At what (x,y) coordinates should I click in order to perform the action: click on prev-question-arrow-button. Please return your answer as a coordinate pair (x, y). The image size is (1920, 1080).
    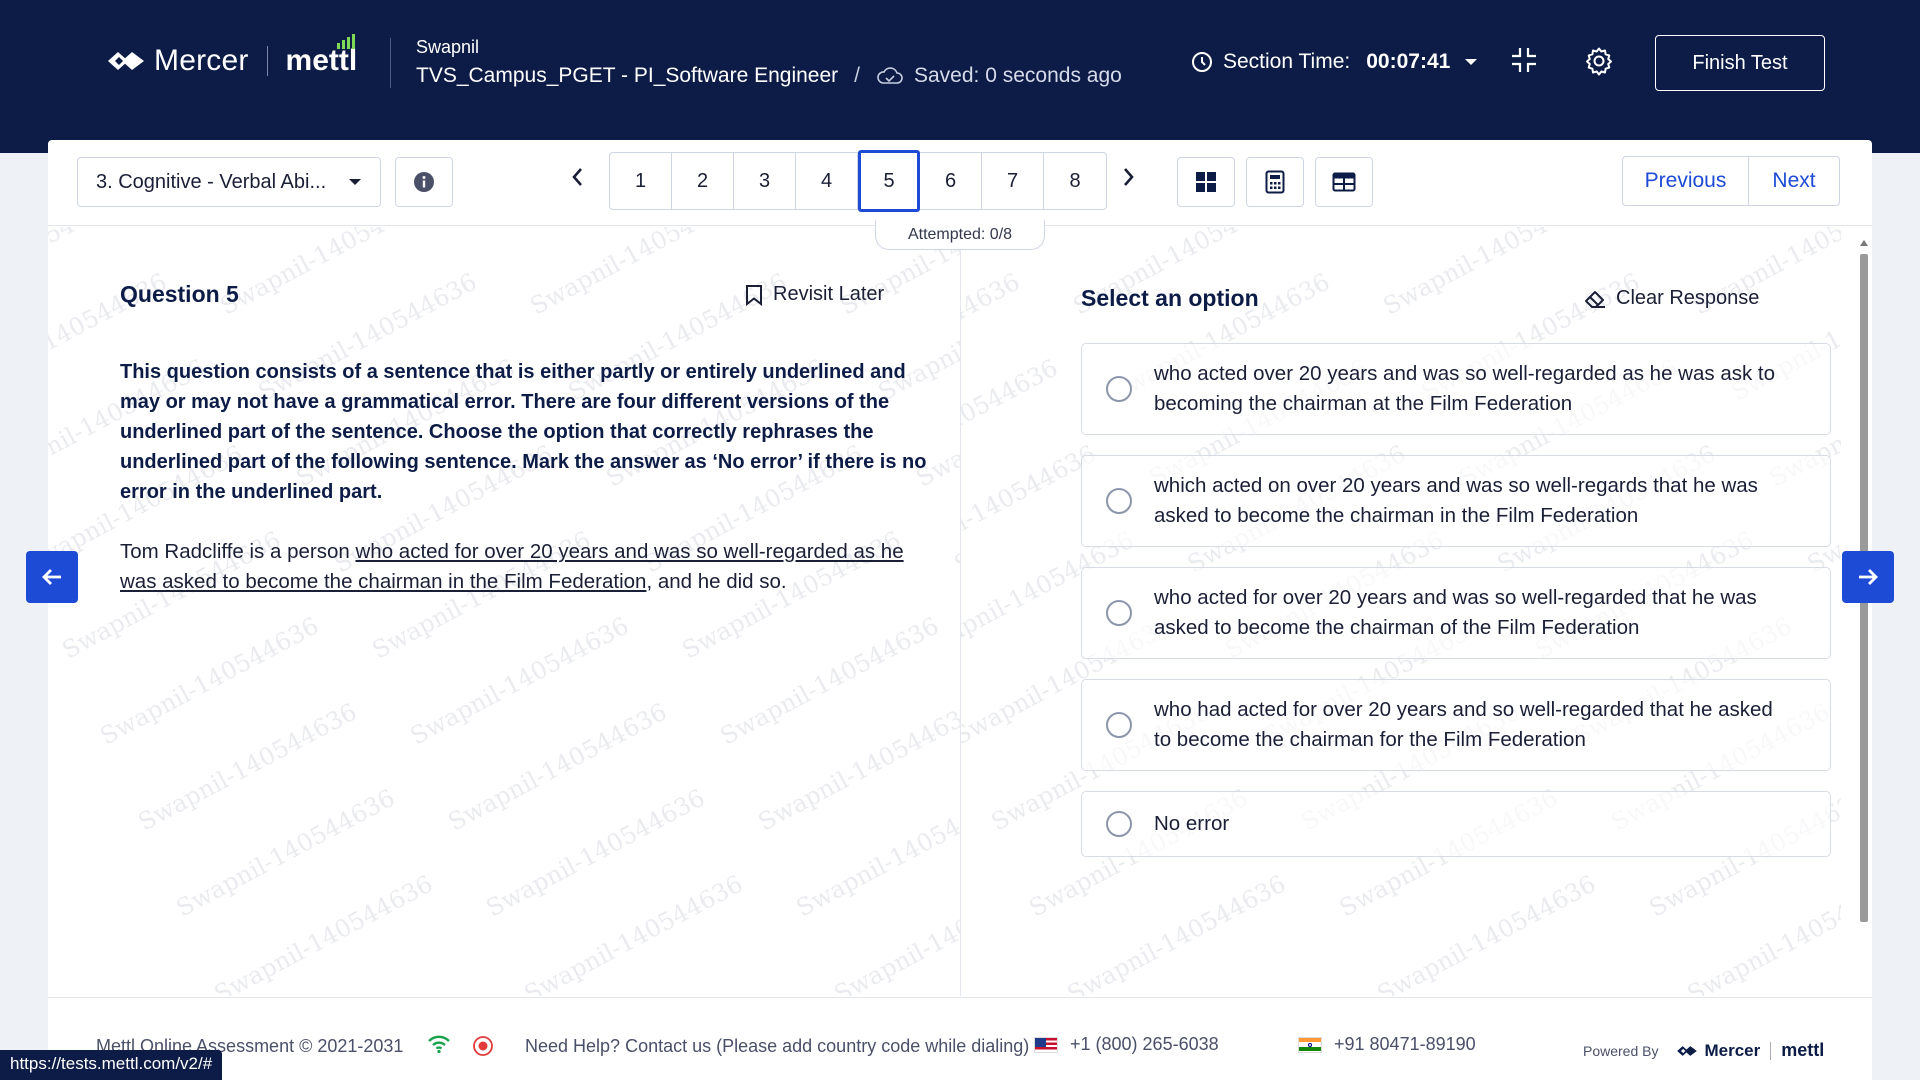
    Looking at the image, I should click on (52, 577).